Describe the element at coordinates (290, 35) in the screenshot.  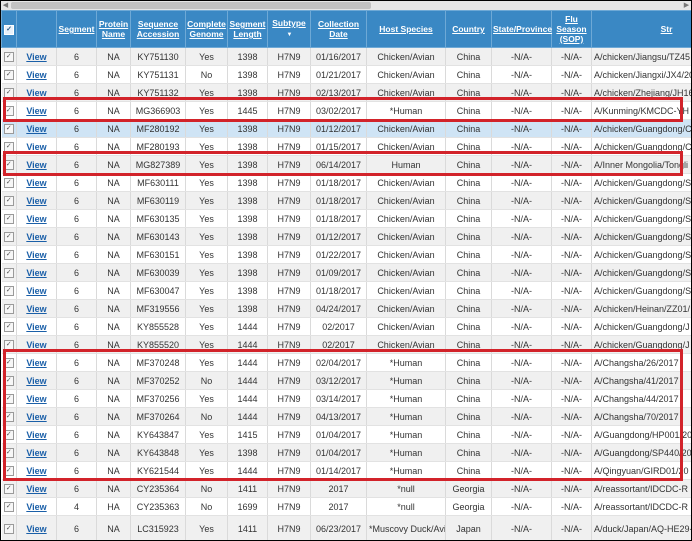
I see `sort-descending-icon: ▼` at that location.